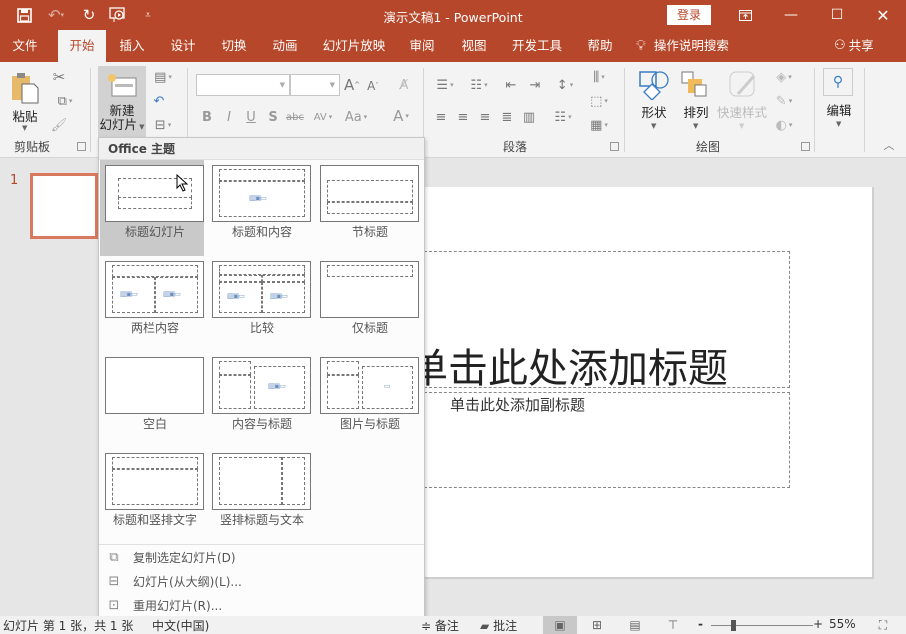 The image size is (906, 634). What do you see at coordinates (599, 101) in the screenshot?
I see `align-text-icon: ⬚ ▾` at bounding box center [599, 101].